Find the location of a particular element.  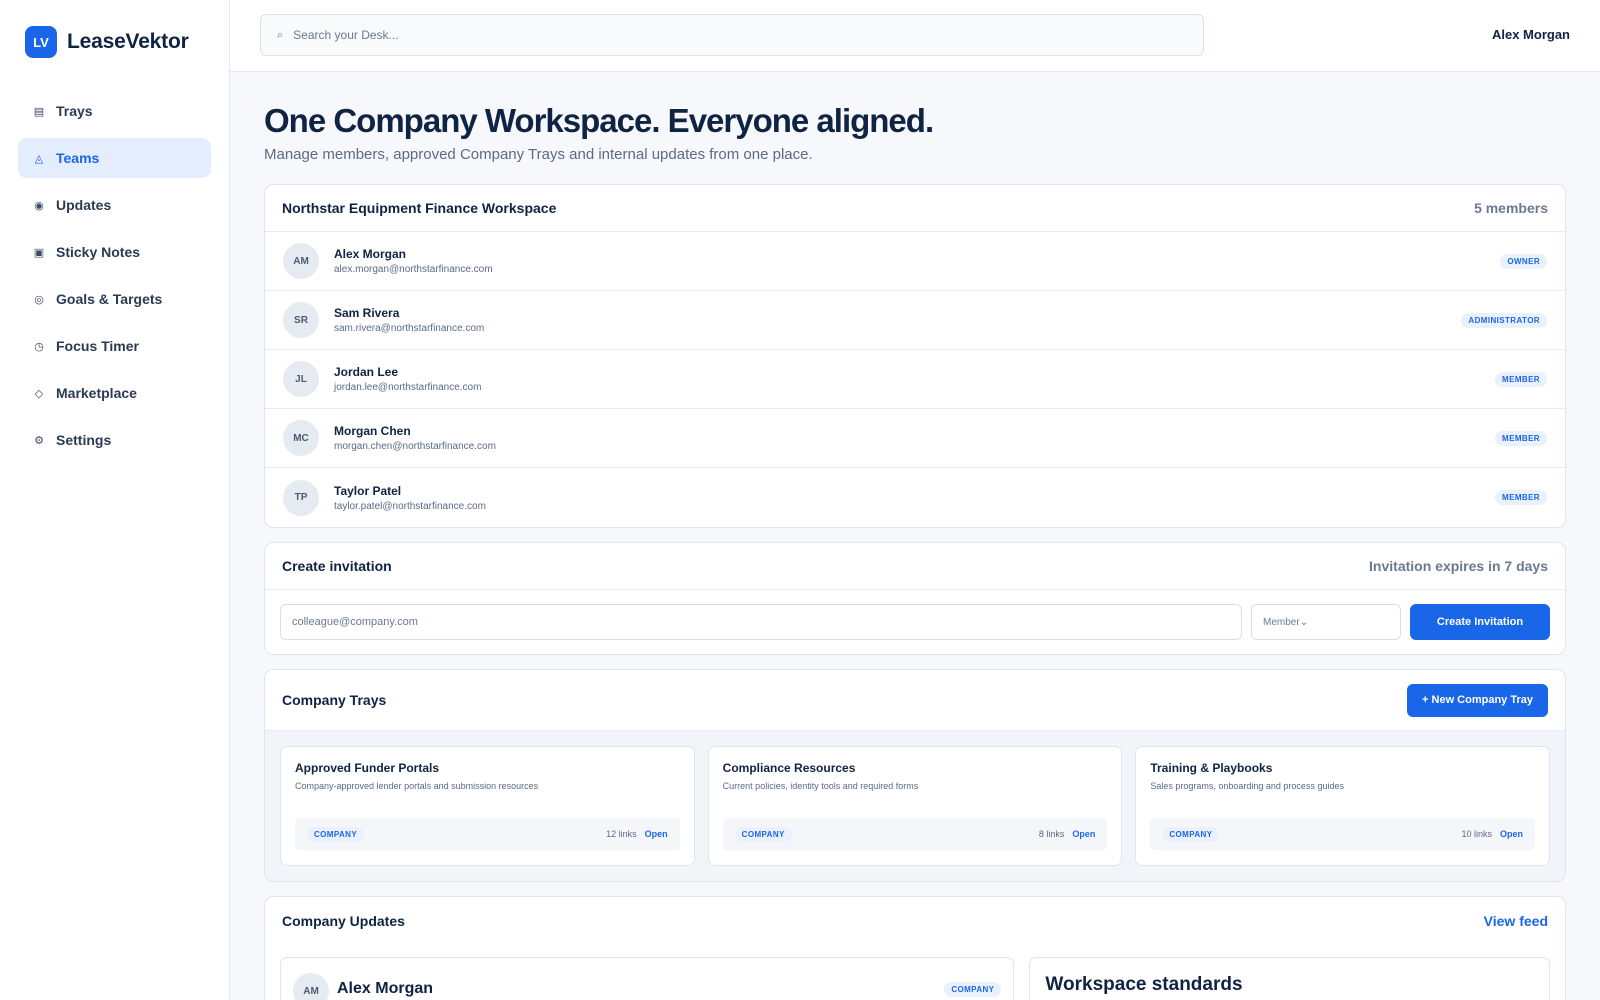

avatar: SR is located at coordinates (301, 320).